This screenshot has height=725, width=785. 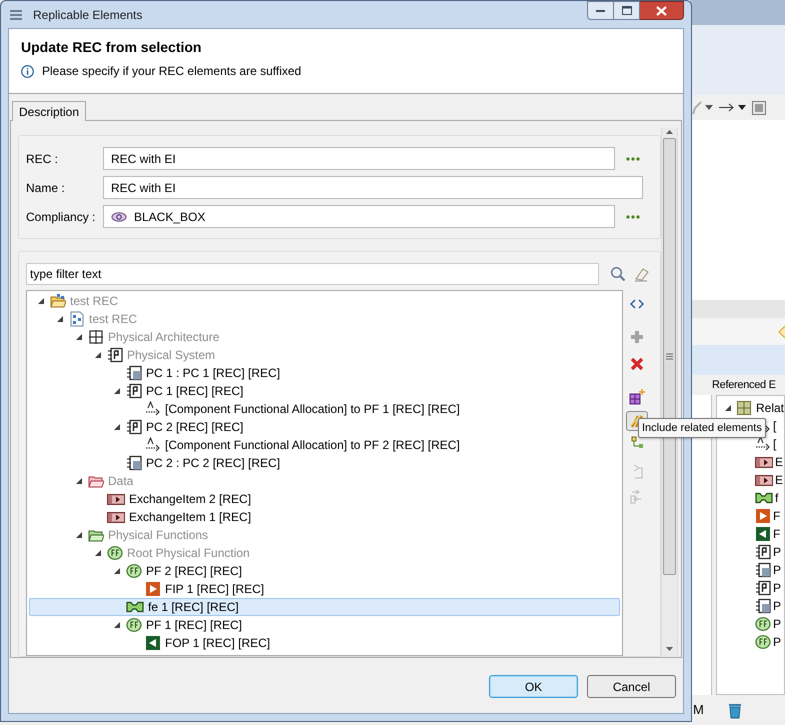 I want to click on tooltip: Include related elements, so click(x=702, y=428).